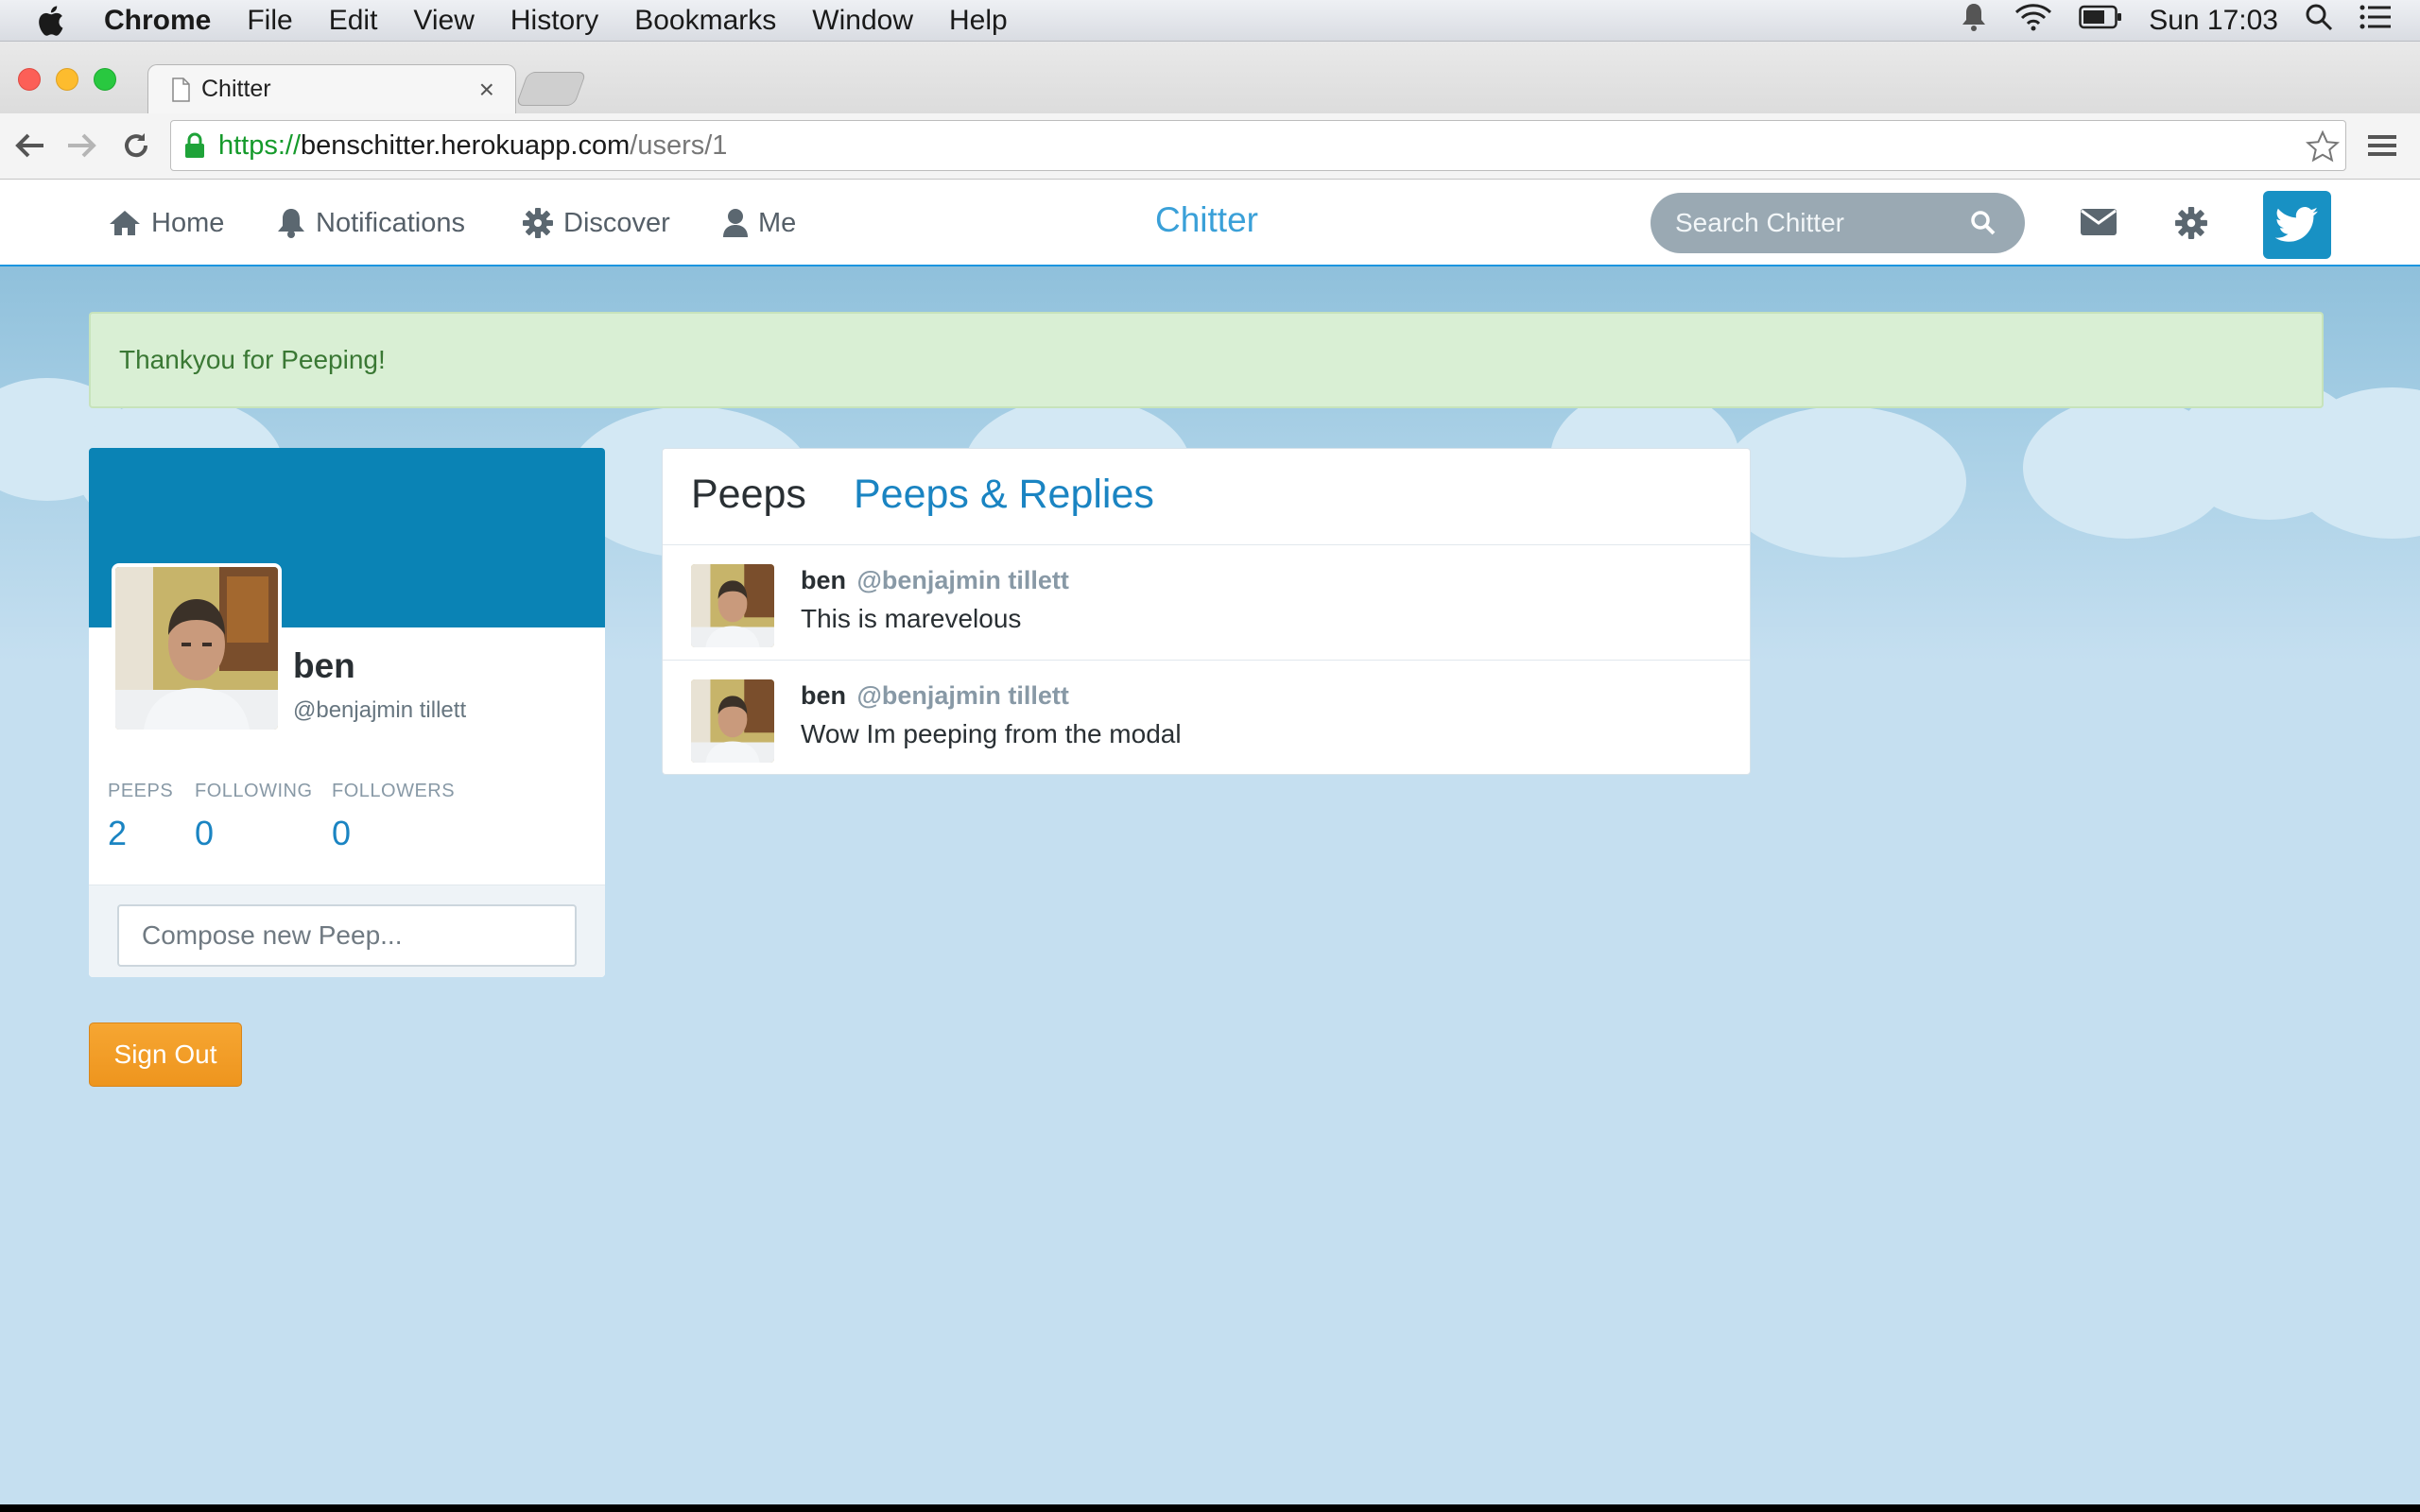 This screenshot has width=2420, height=1512. What do you see at coordinates (331, 88) in the screenshot?
I see `browser-tab: Chitter ×` at bounding box center [331, 88].